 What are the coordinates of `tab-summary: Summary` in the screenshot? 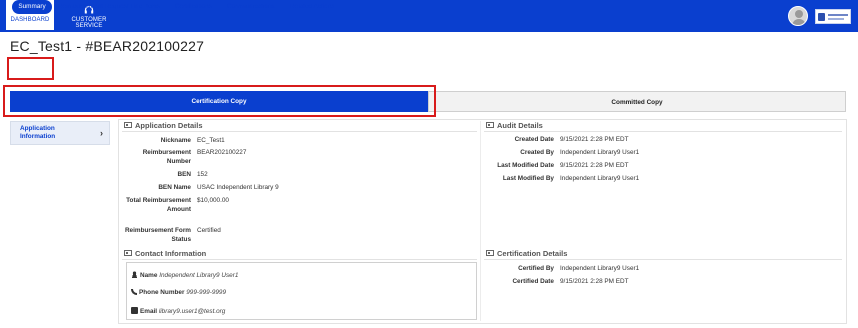 It's located at (32, 7).